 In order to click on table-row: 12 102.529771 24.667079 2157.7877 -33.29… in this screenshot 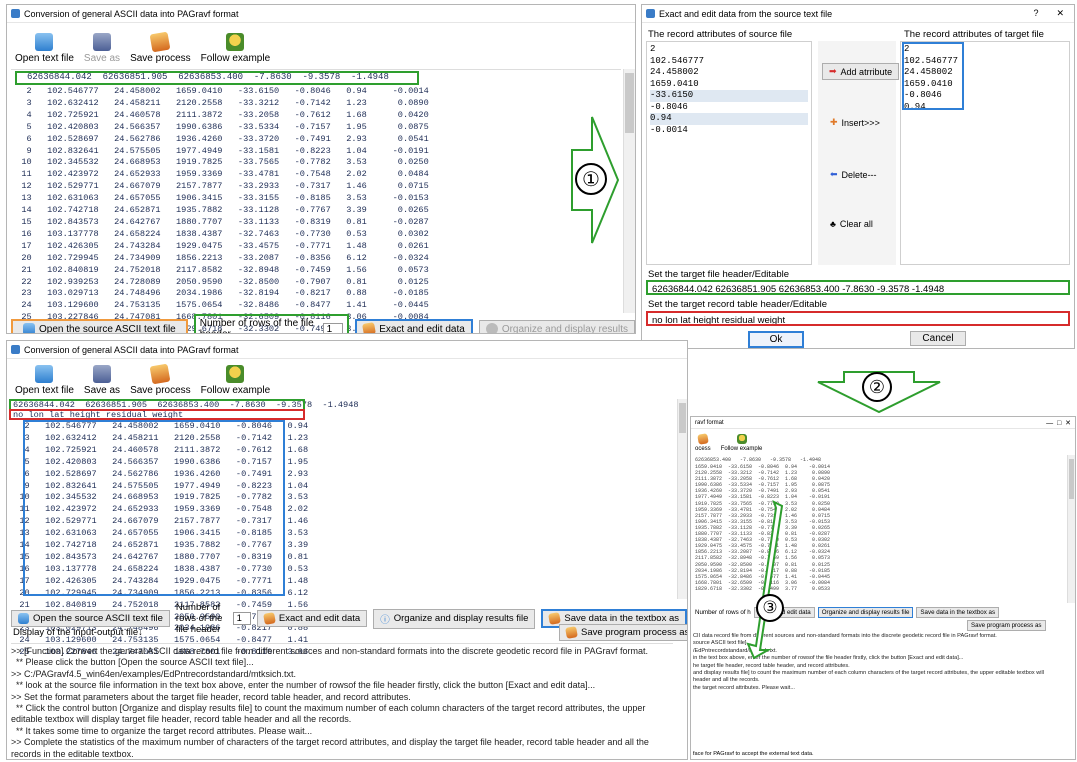, I will do `click(220, 186)`.